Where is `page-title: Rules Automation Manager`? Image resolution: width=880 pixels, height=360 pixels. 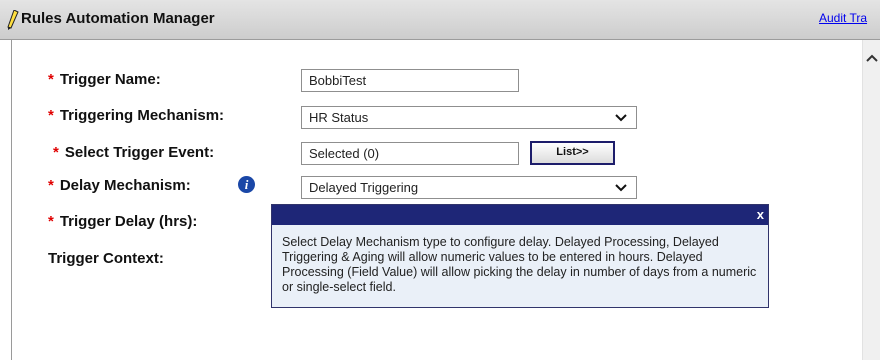
page-title: Rules Automation Manager is located at coordinates (118, 18).